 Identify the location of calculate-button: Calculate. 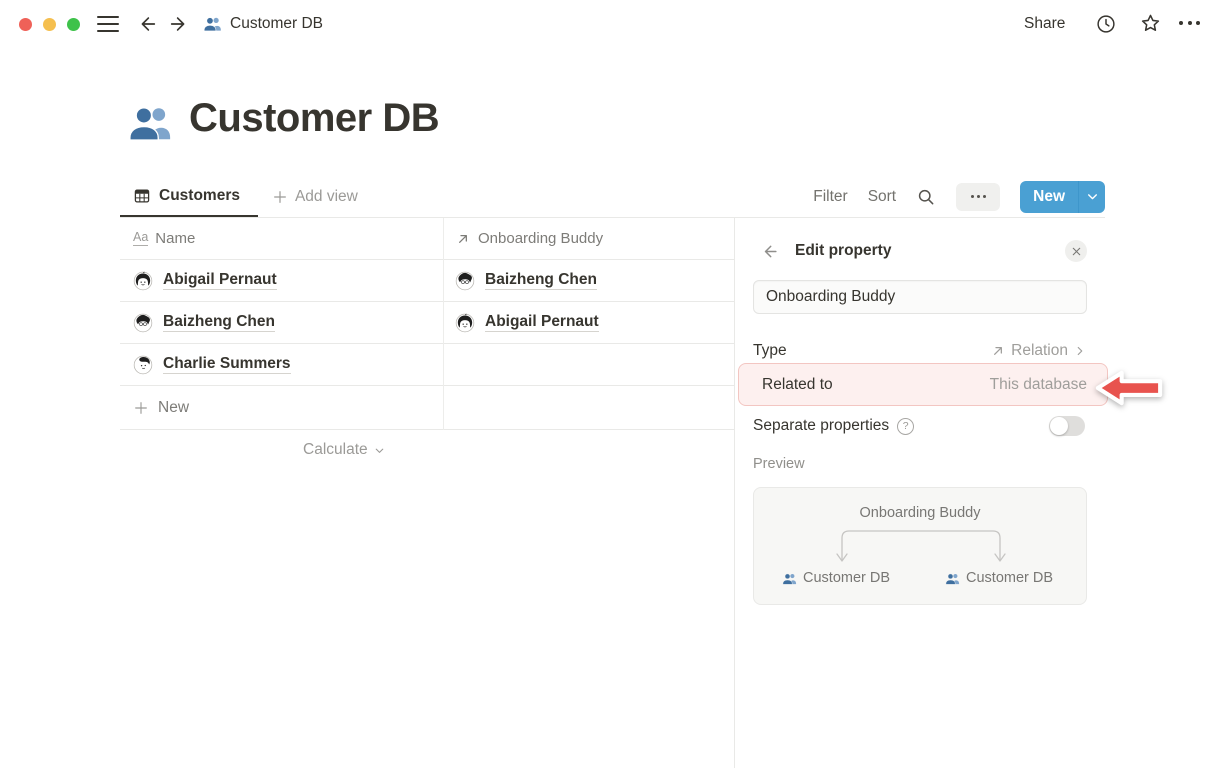
(344, 450).